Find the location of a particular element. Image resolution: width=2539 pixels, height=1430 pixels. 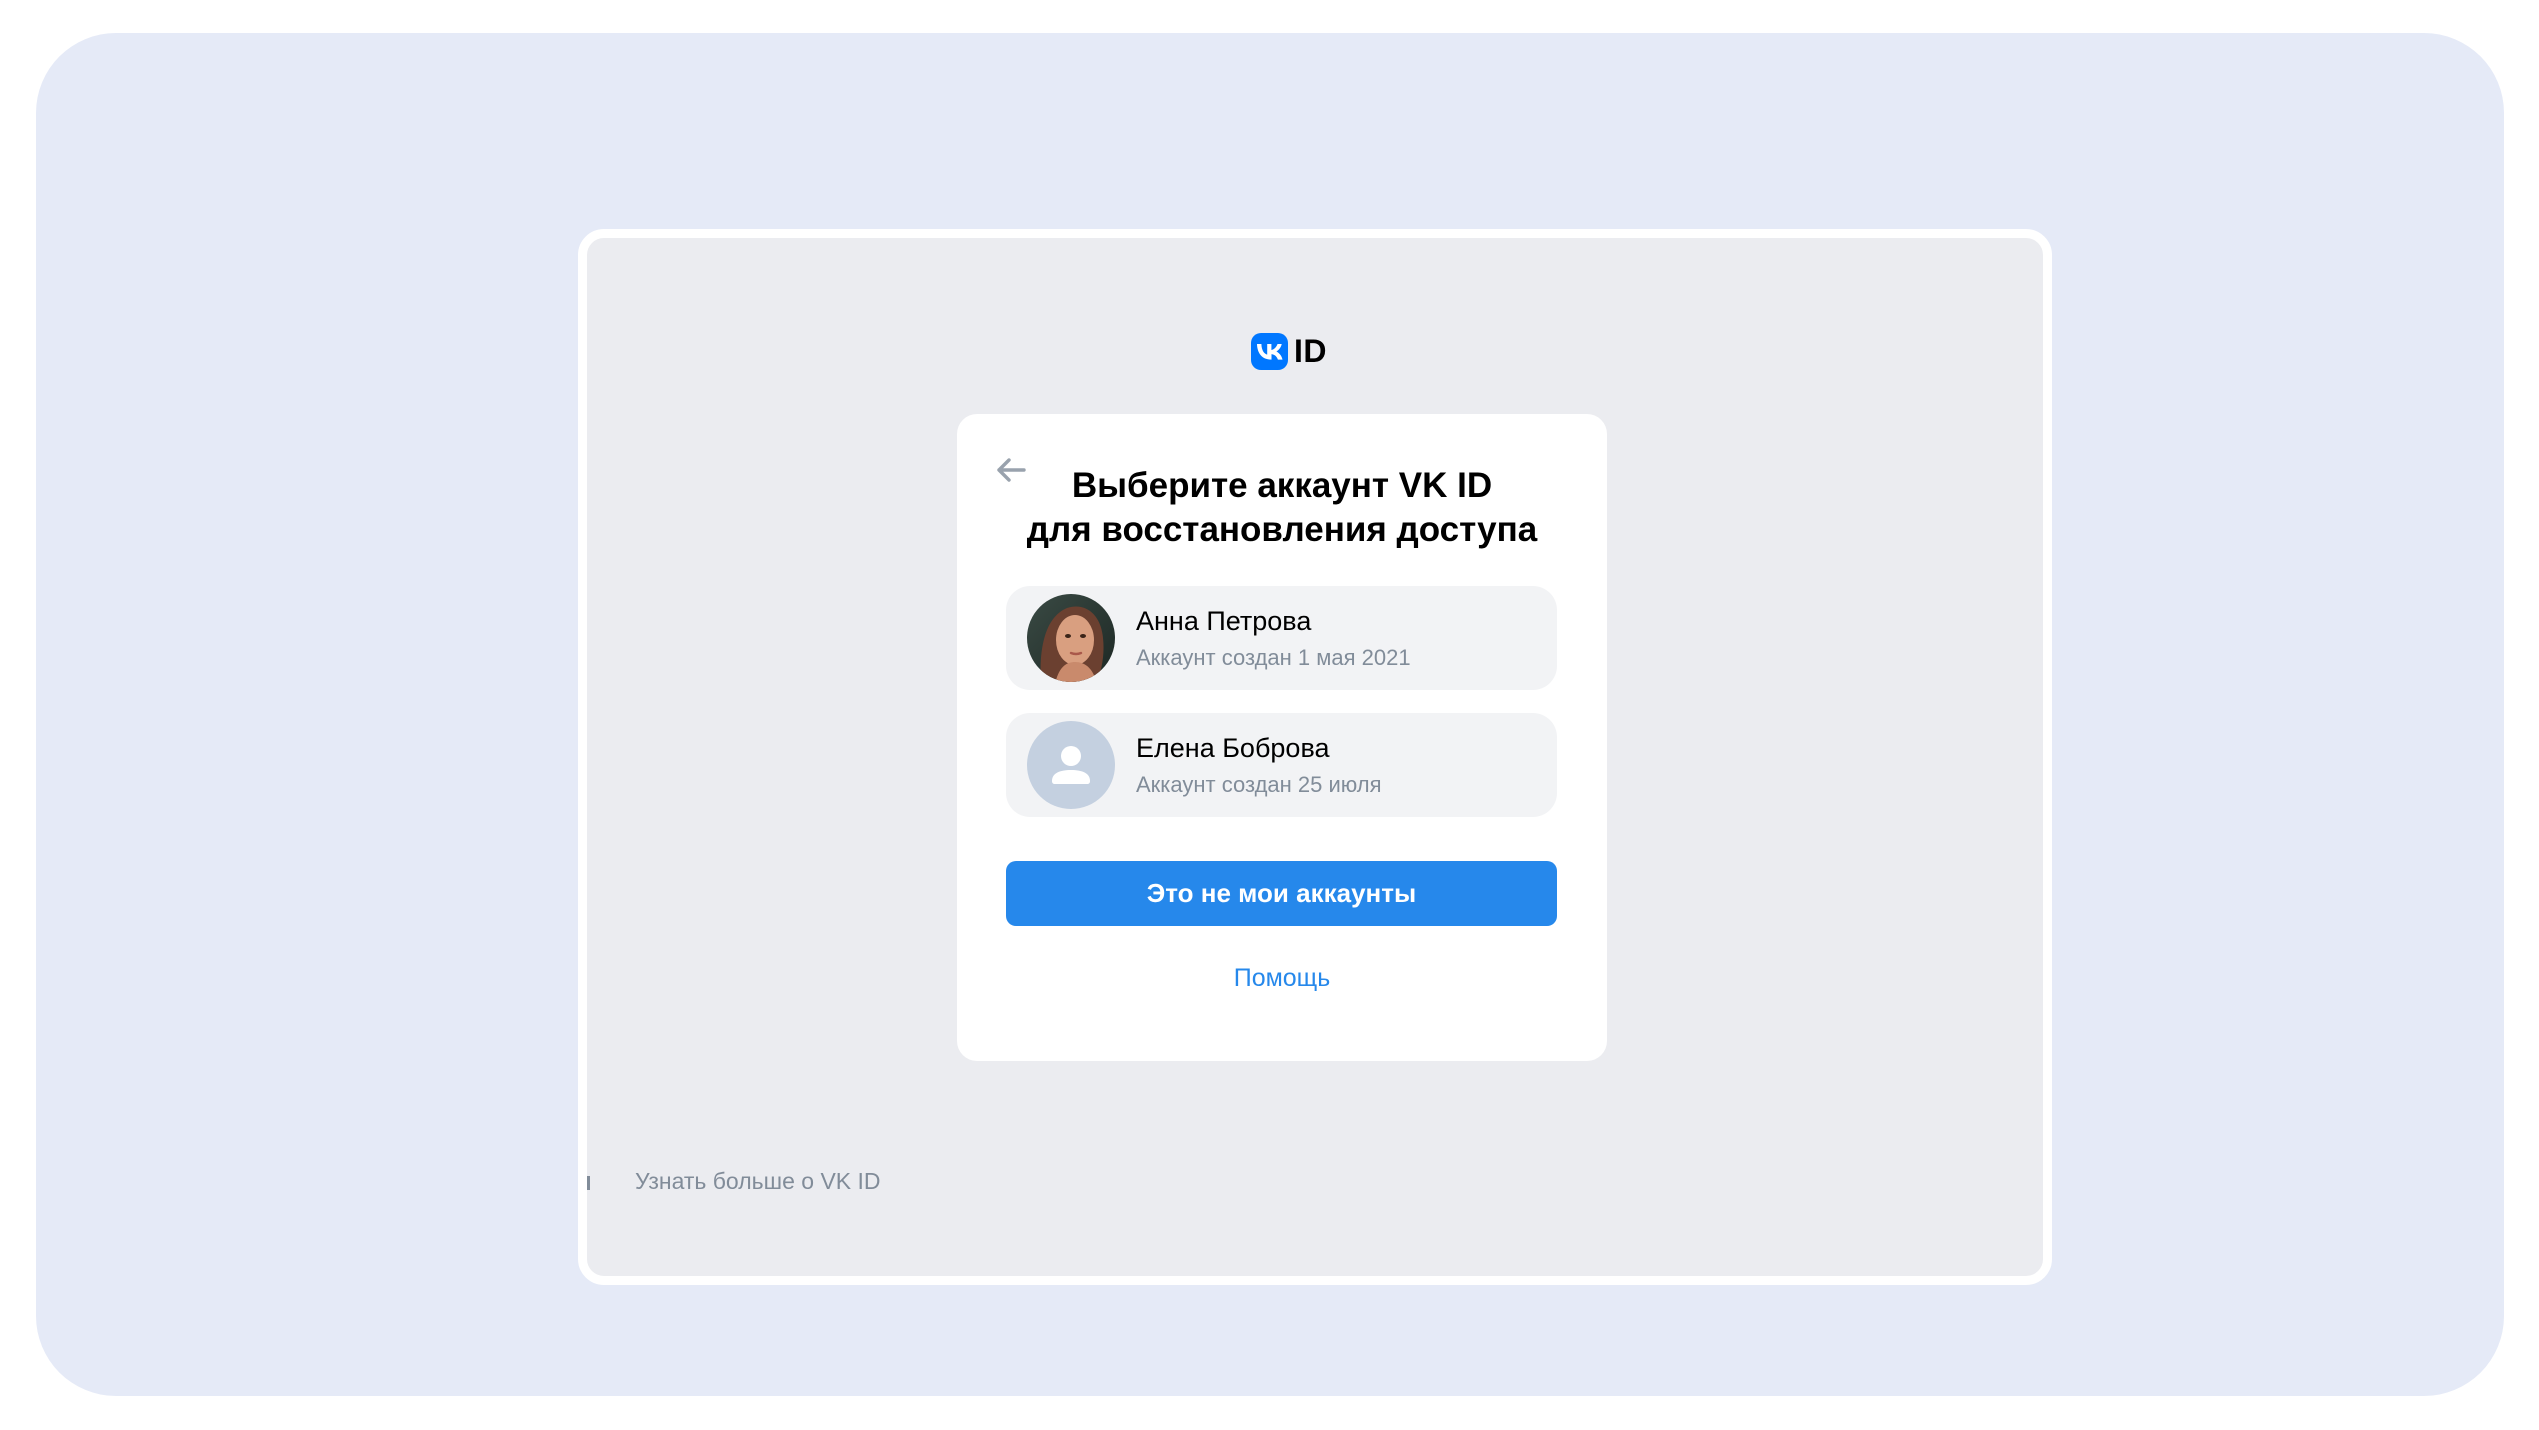

logo-text: ID is located at coordinates (1310, 351).